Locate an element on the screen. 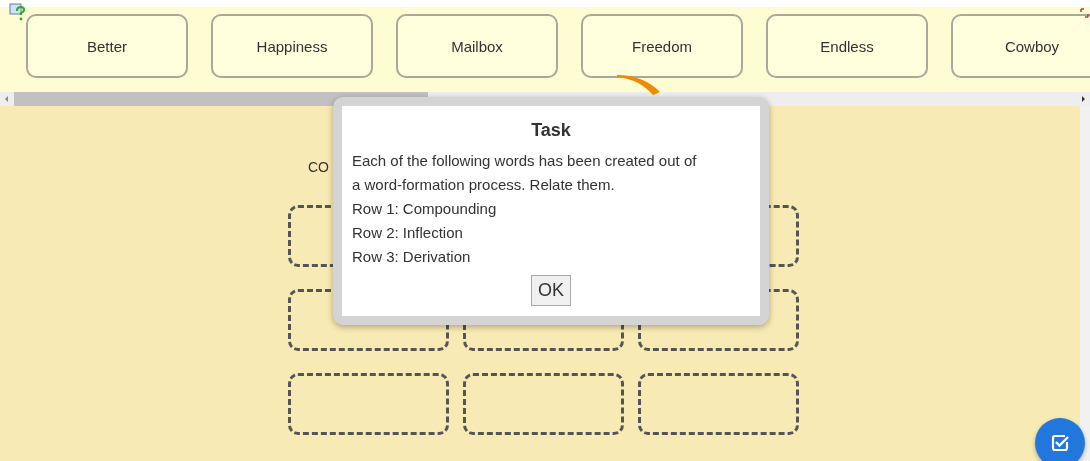 Image resolution: width=1090 pixels, height=461 pixels. board-heading: CO is located at coordinates (318, 168).